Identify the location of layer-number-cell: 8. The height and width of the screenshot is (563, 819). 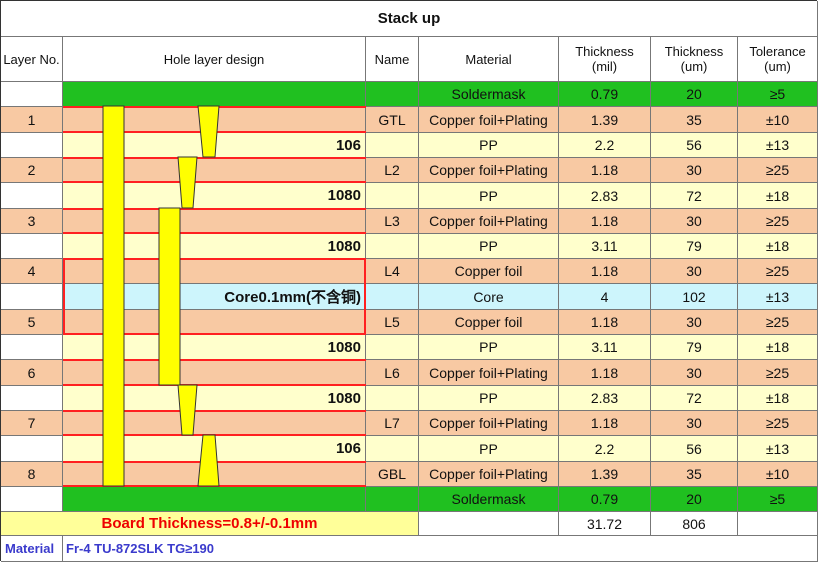
(32, 474).